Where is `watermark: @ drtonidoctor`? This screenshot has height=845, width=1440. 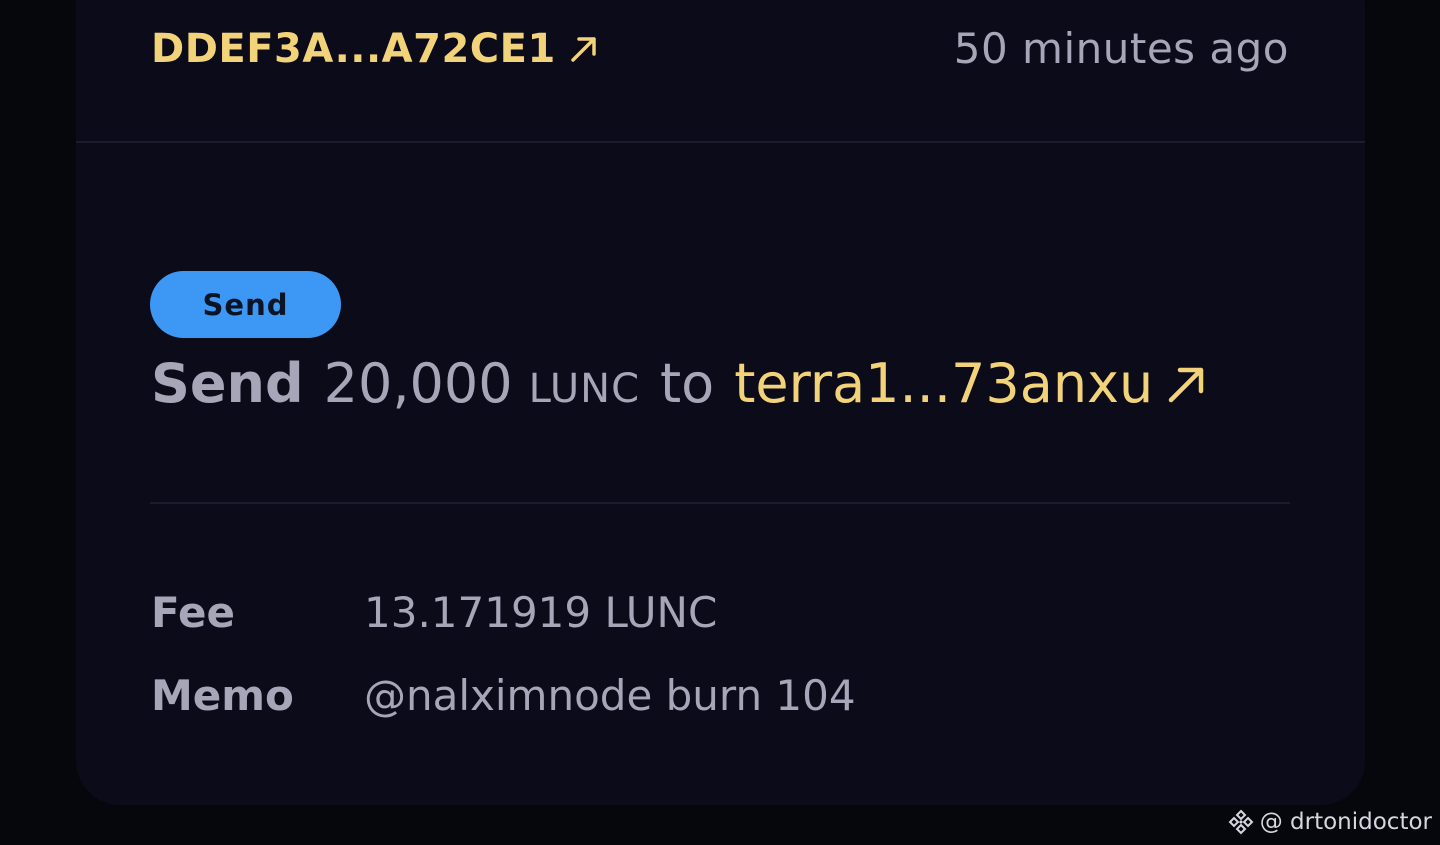
watermark: @ drtonidoctor is located at coordinates (1330, 822).